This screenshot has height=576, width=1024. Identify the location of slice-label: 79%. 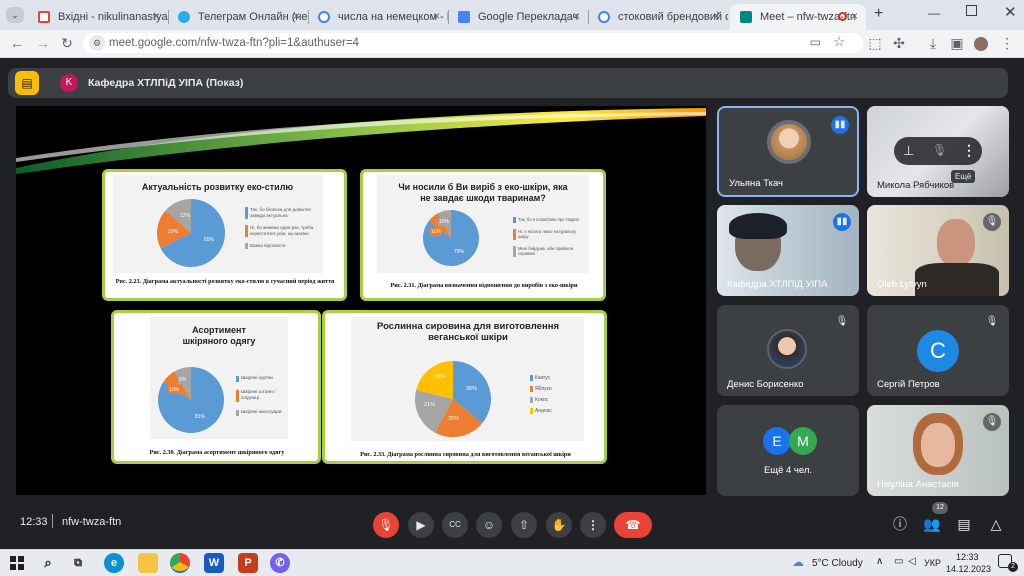
(459, 252).